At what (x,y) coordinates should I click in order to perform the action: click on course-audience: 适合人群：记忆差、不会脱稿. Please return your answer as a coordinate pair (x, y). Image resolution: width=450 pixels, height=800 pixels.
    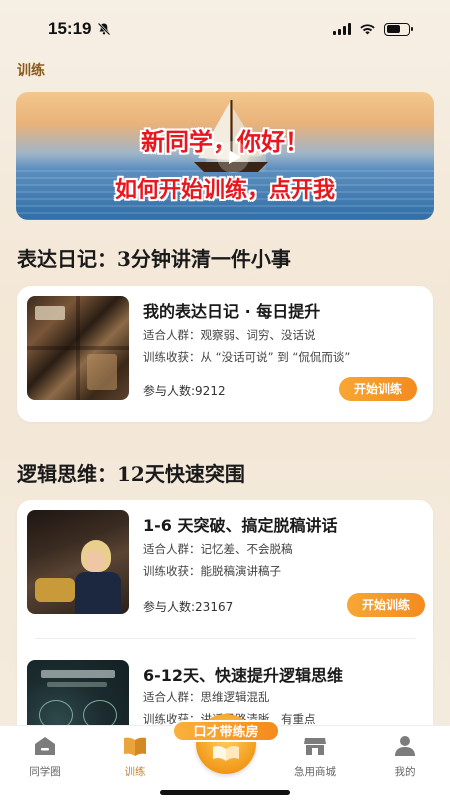
    Looking at the image, I should click on (218, 549).